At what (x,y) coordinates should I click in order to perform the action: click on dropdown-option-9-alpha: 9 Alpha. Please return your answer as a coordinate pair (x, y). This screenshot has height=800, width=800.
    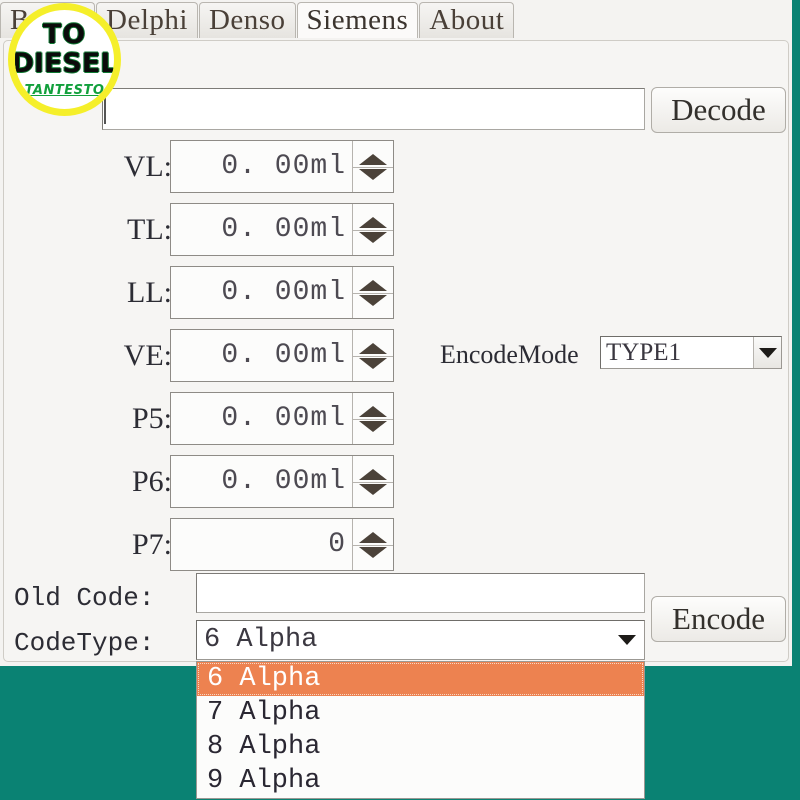
    Looking at the image, I should click on (420, 781).